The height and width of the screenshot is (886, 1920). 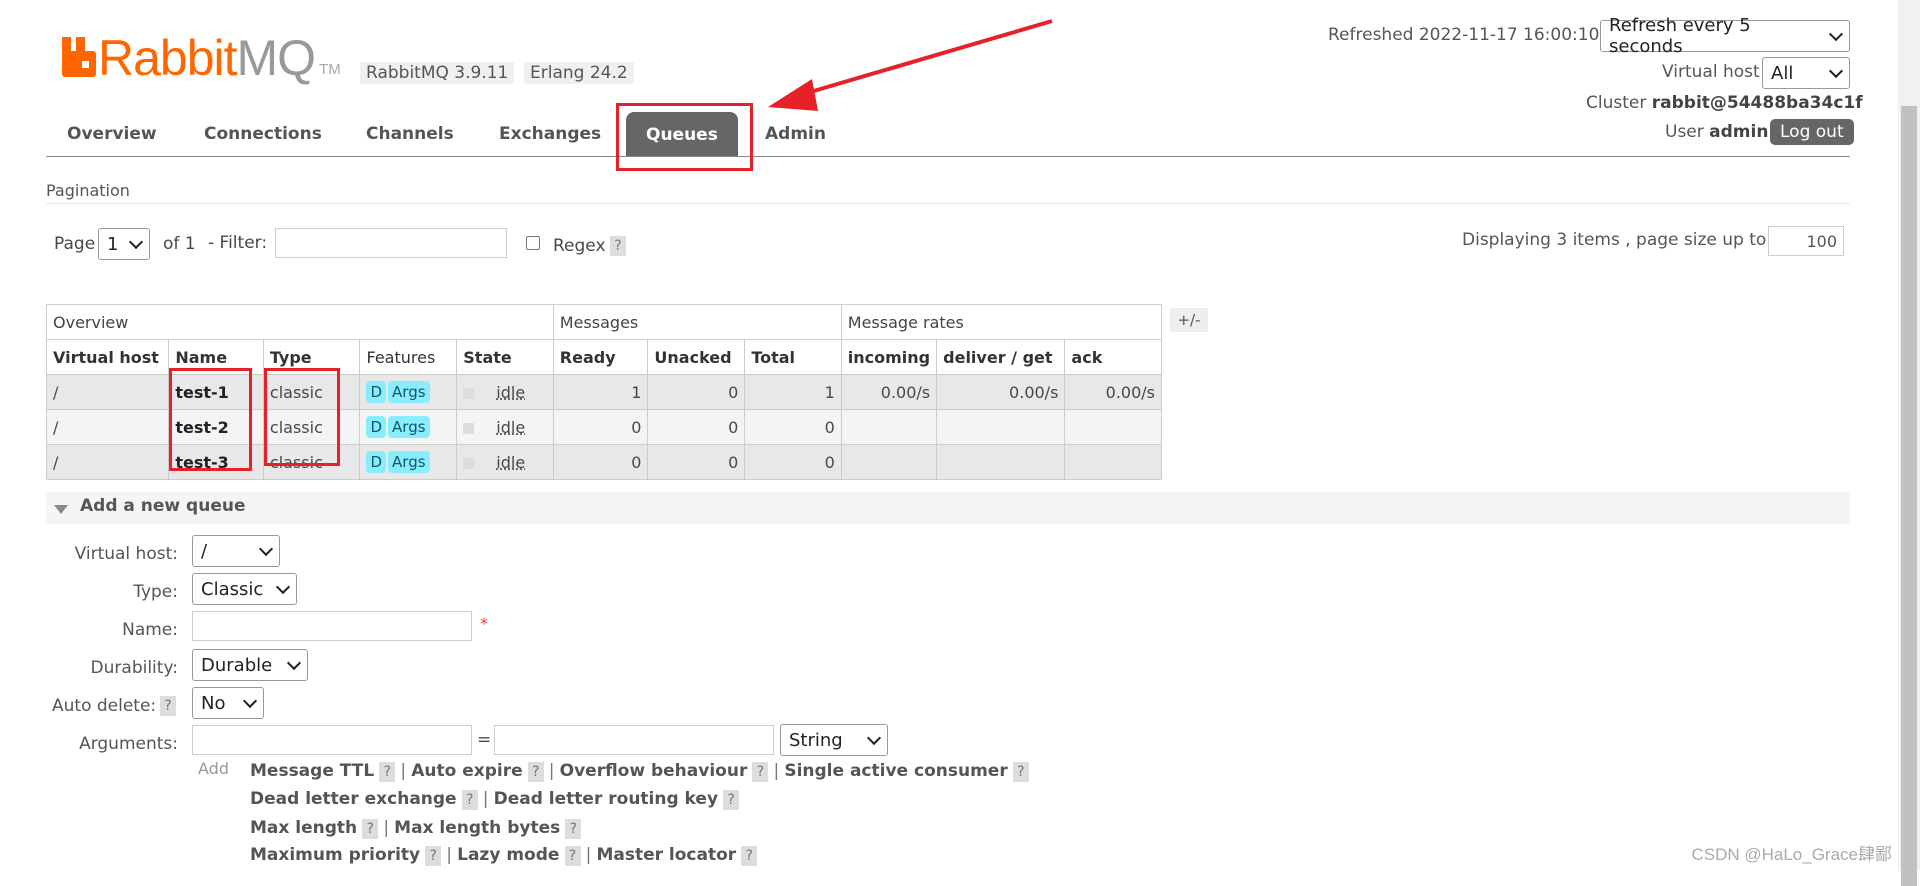 What do you see at coordinates (600, 357) in the screenshot?
I see `col-ready: Ready` at bounding box center [600, 357].